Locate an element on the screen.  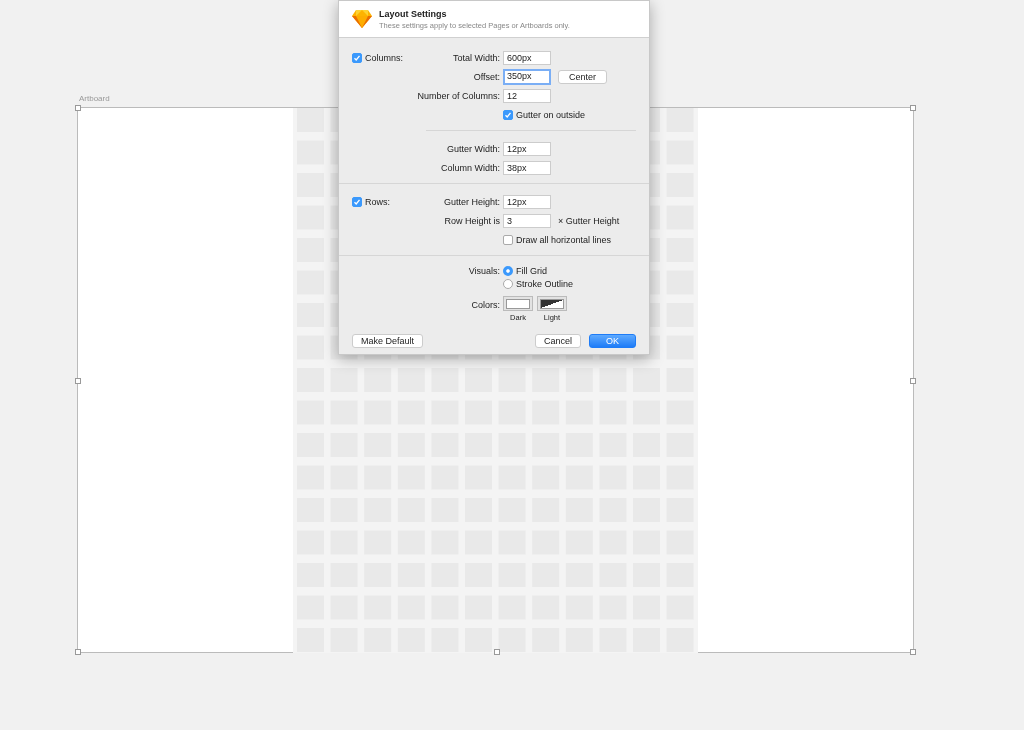
input-field: 350px is located at coordinates (527, 76).